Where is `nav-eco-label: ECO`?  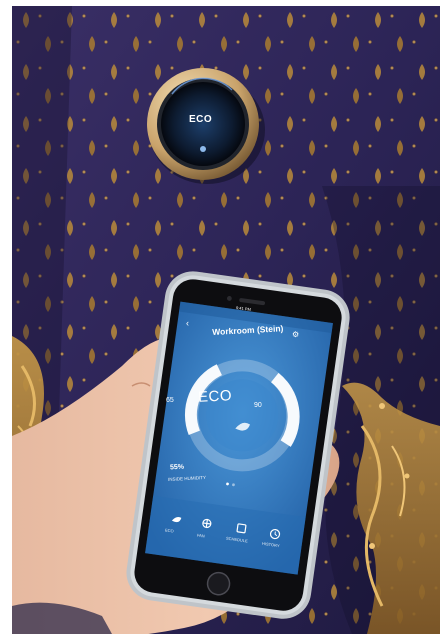
nav-eco-label: ECO is located at coordinates (169, 530).